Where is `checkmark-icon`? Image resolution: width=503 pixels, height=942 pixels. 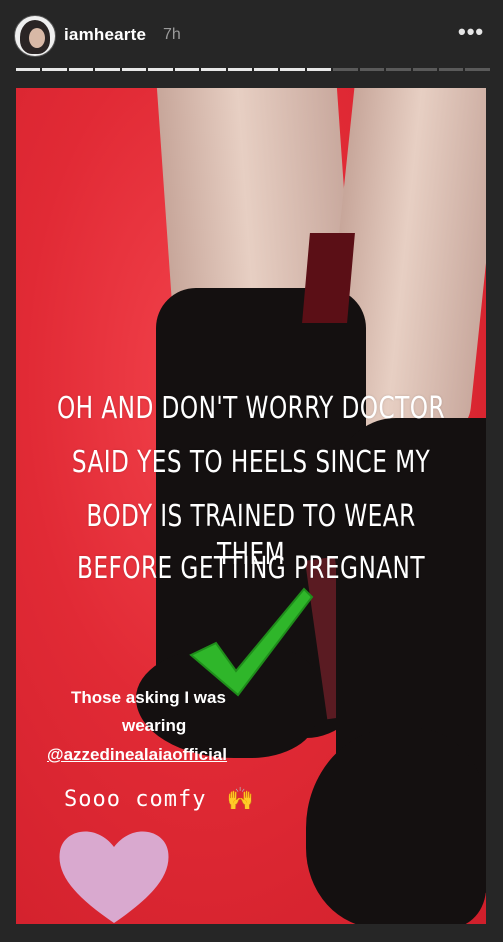
checkmark-icon is located at coordinates (251, 642).